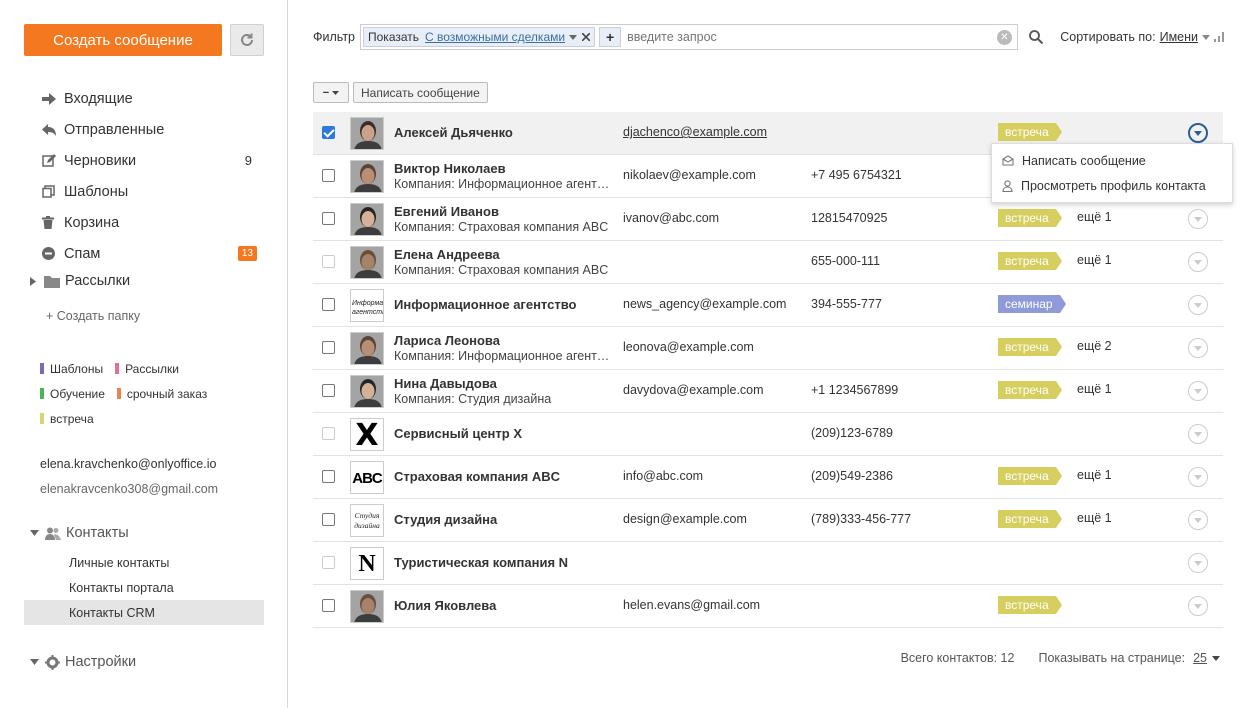 The image size is (1240, 708). Describe the element at coordinates (129, 489) in the screenshot. I see `account-item: elenakravcenko308@gmail.com` at that location.